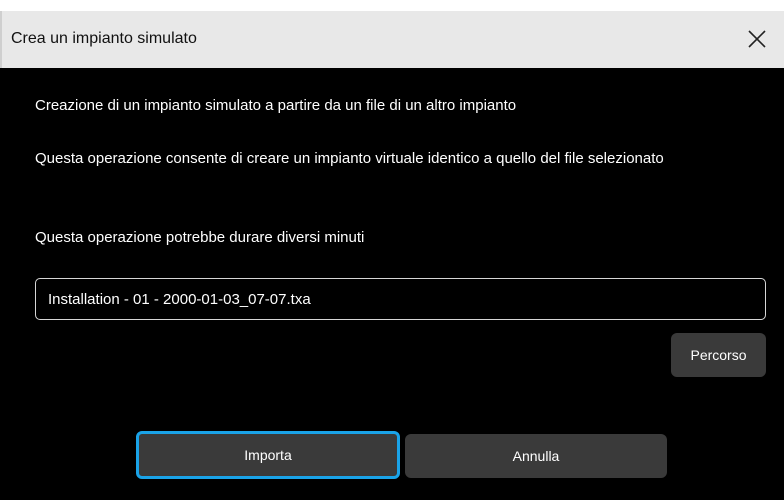 This screenshot has width=784, height=500. Describe the element at coordinates (268, 455) in the screenshot. I see `import-button: Importa` at that location.